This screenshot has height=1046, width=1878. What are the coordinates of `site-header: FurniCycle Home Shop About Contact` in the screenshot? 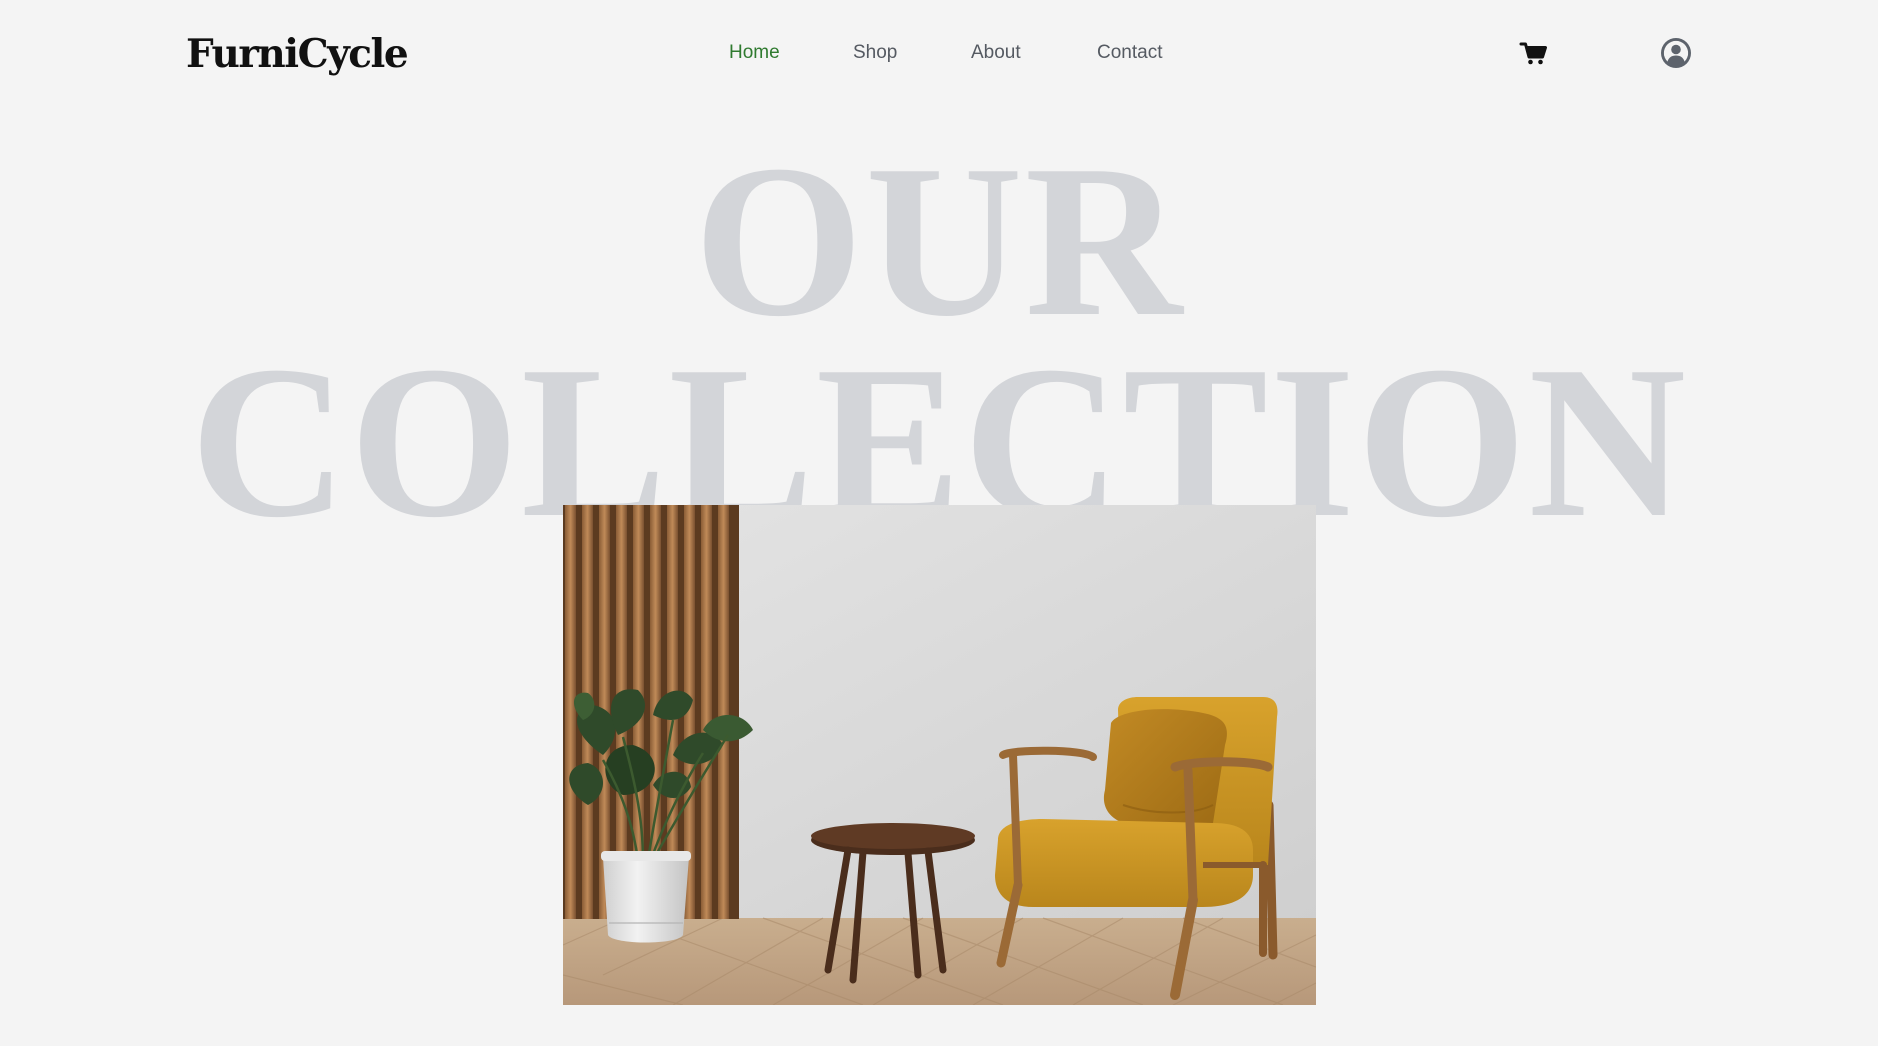 It's located at (939, 55).